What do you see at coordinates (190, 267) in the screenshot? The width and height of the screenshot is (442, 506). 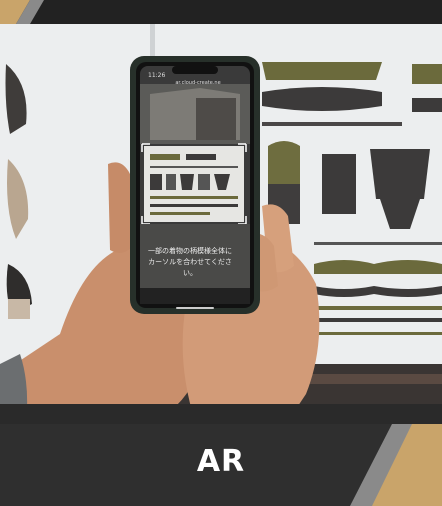 I see `phone-instruction-line-2: カーソルを合わせてください。` at bounding box center [190, 267].